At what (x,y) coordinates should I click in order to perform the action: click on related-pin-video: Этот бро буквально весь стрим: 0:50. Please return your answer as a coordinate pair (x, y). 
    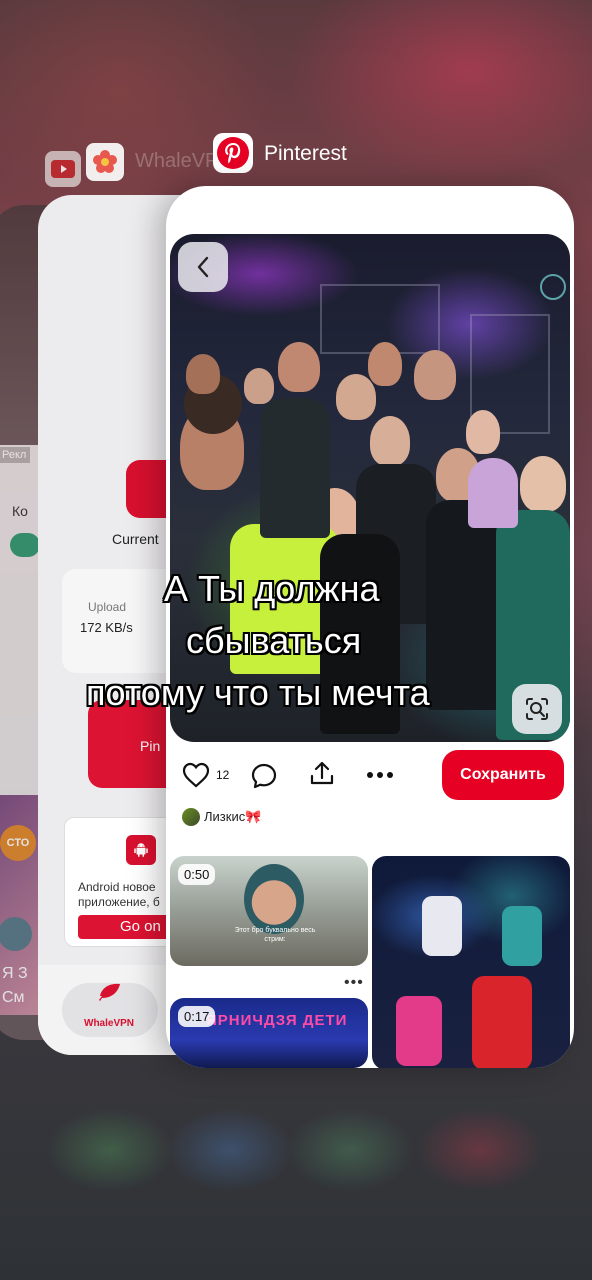
    Looking at the image, I should click on (269, 911).